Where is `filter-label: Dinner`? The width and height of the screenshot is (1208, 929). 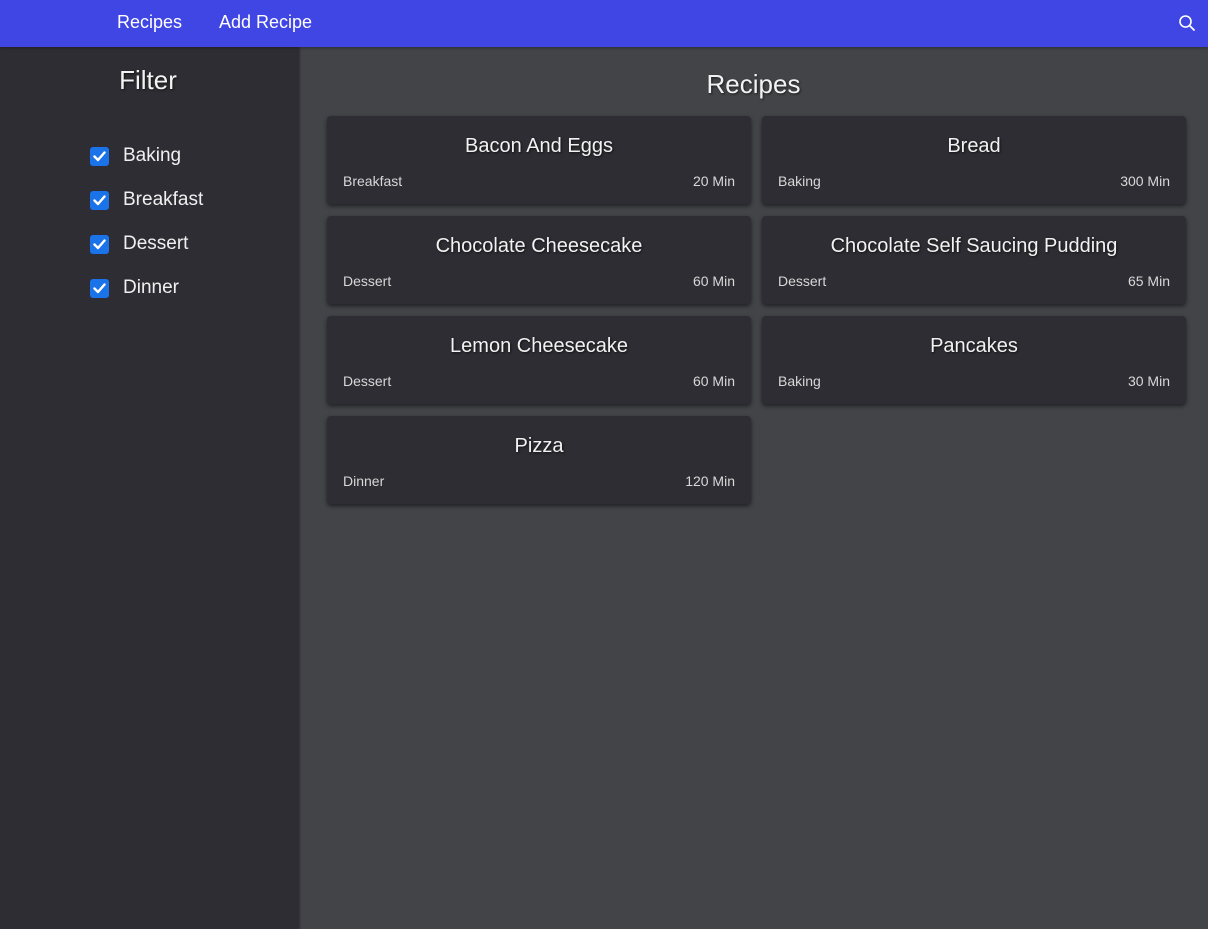
filter-label: Dinner is located at coordinates (151, 287).